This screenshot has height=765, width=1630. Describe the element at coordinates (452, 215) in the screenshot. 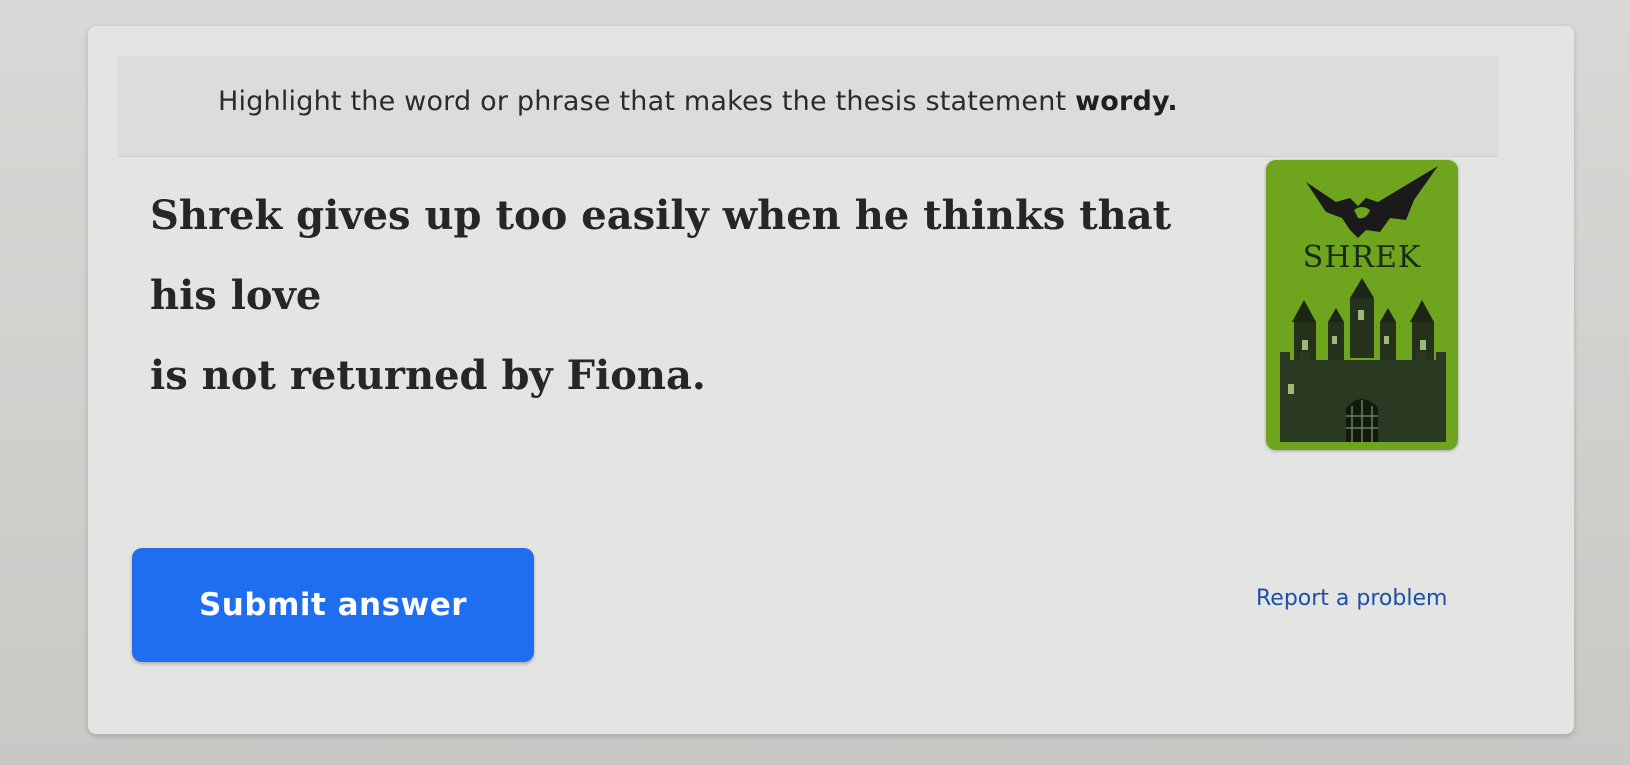

I see `thesis-word: up` at that location.